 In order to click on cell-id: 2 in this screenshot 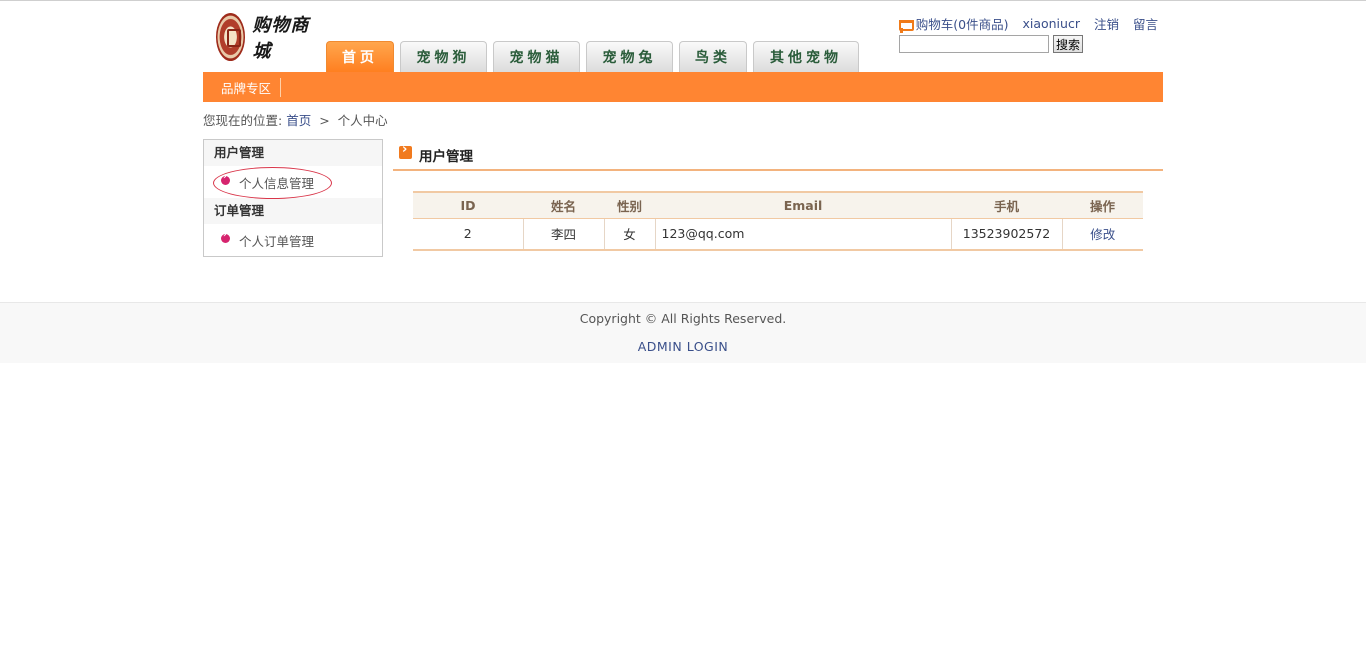, I will do `click(468, 234)`.